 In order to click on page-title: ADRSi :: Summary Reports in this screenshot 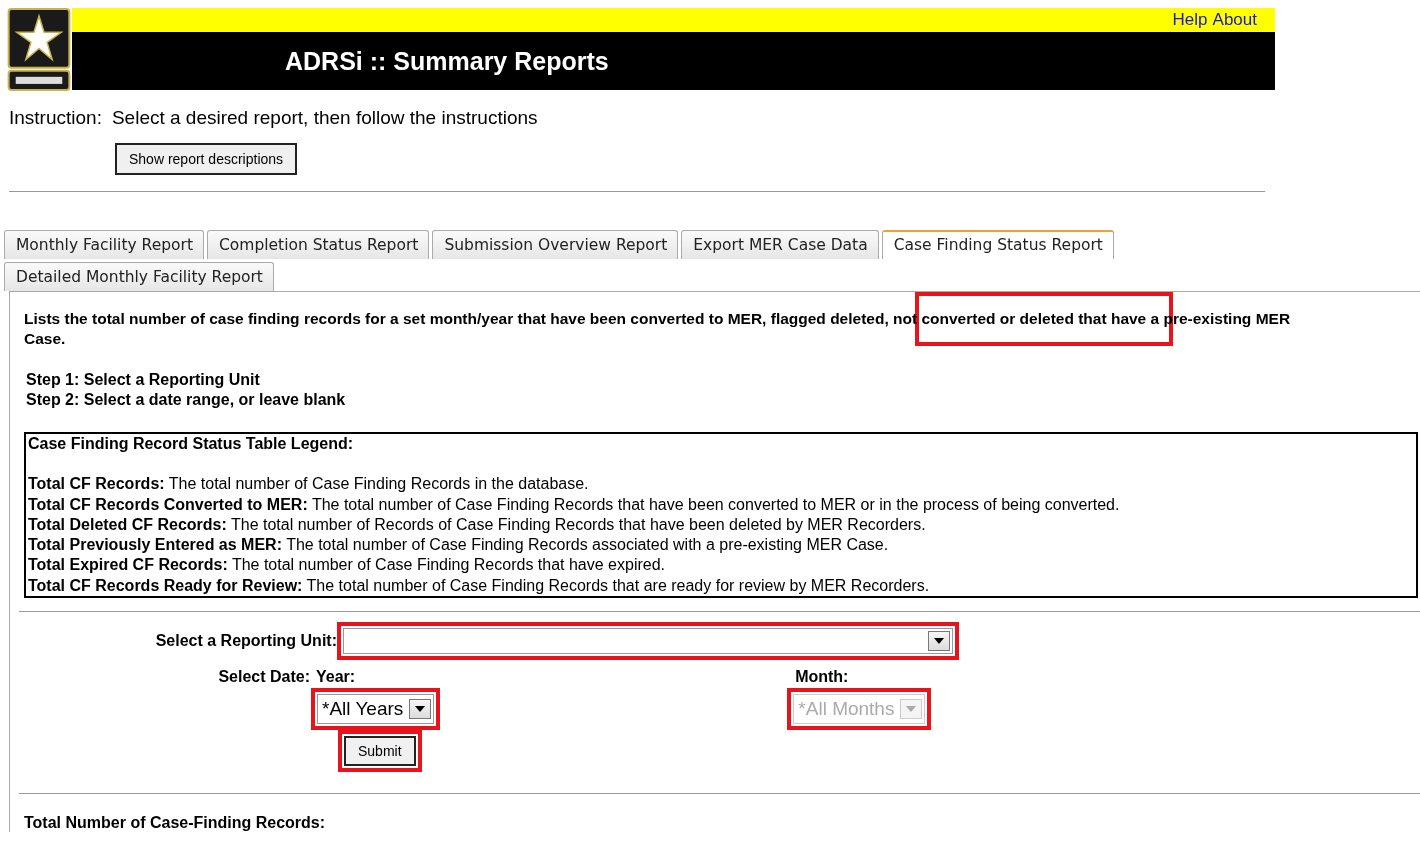, I will do `click(447, 61)`.